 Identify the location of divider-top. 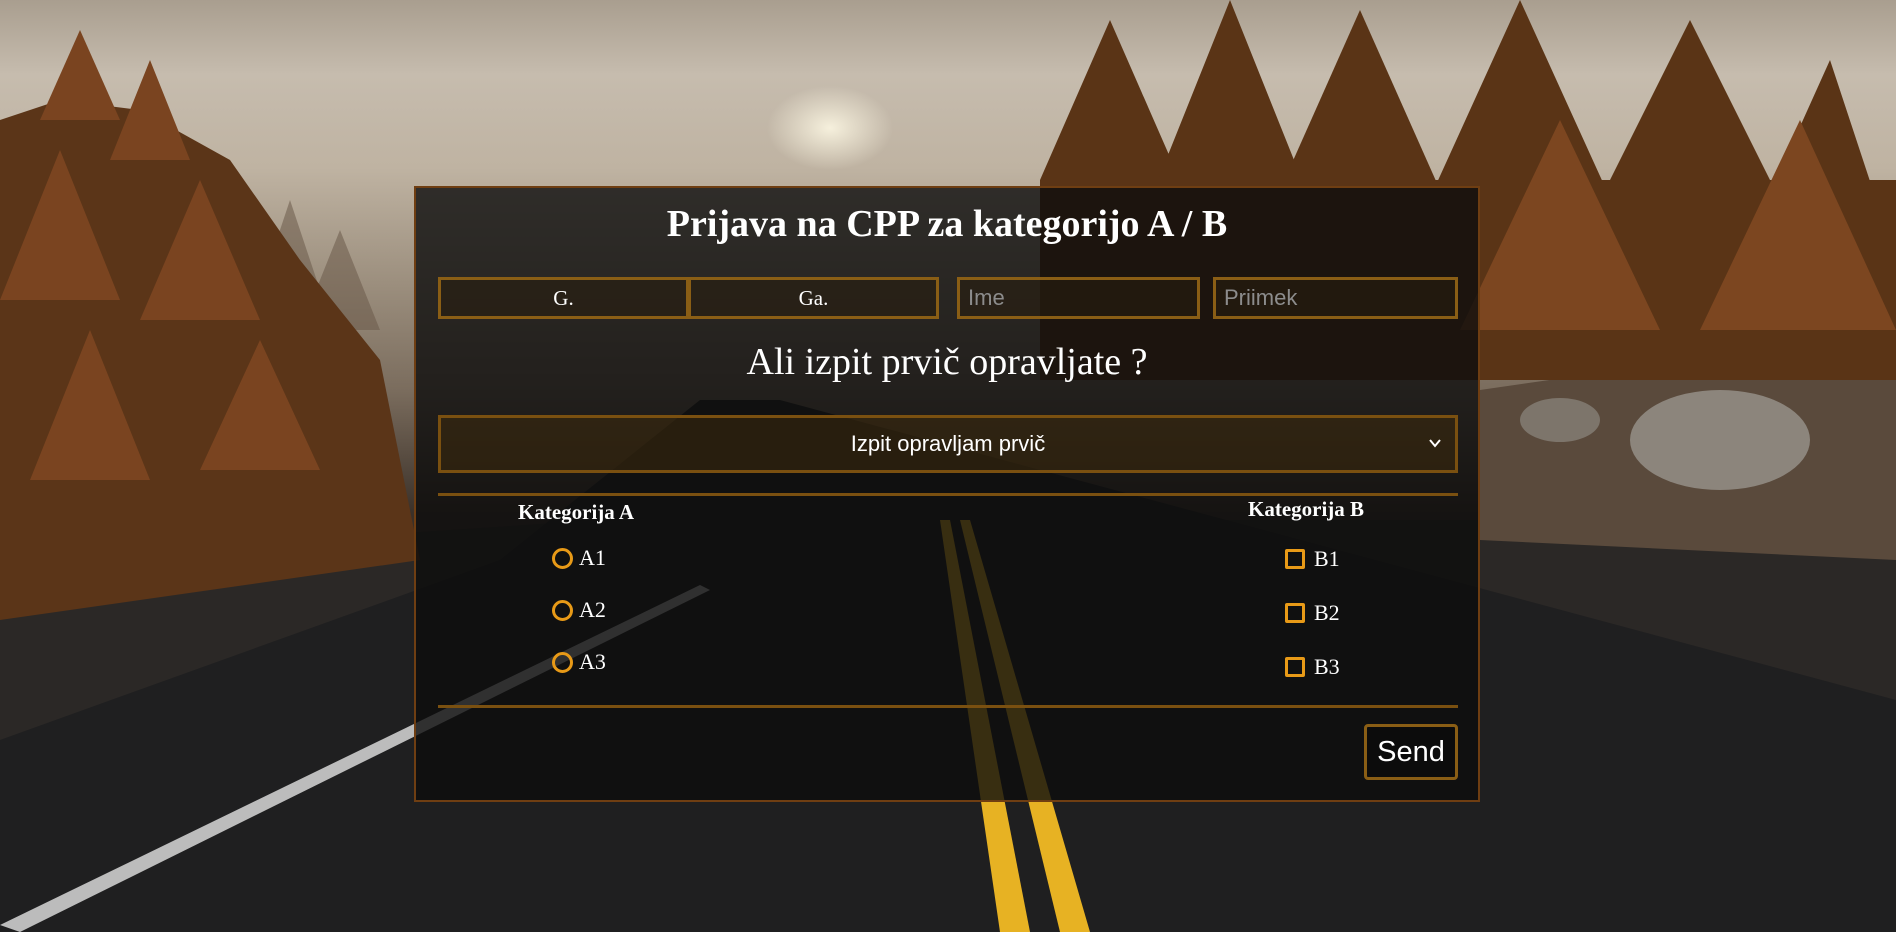
(948, 494).